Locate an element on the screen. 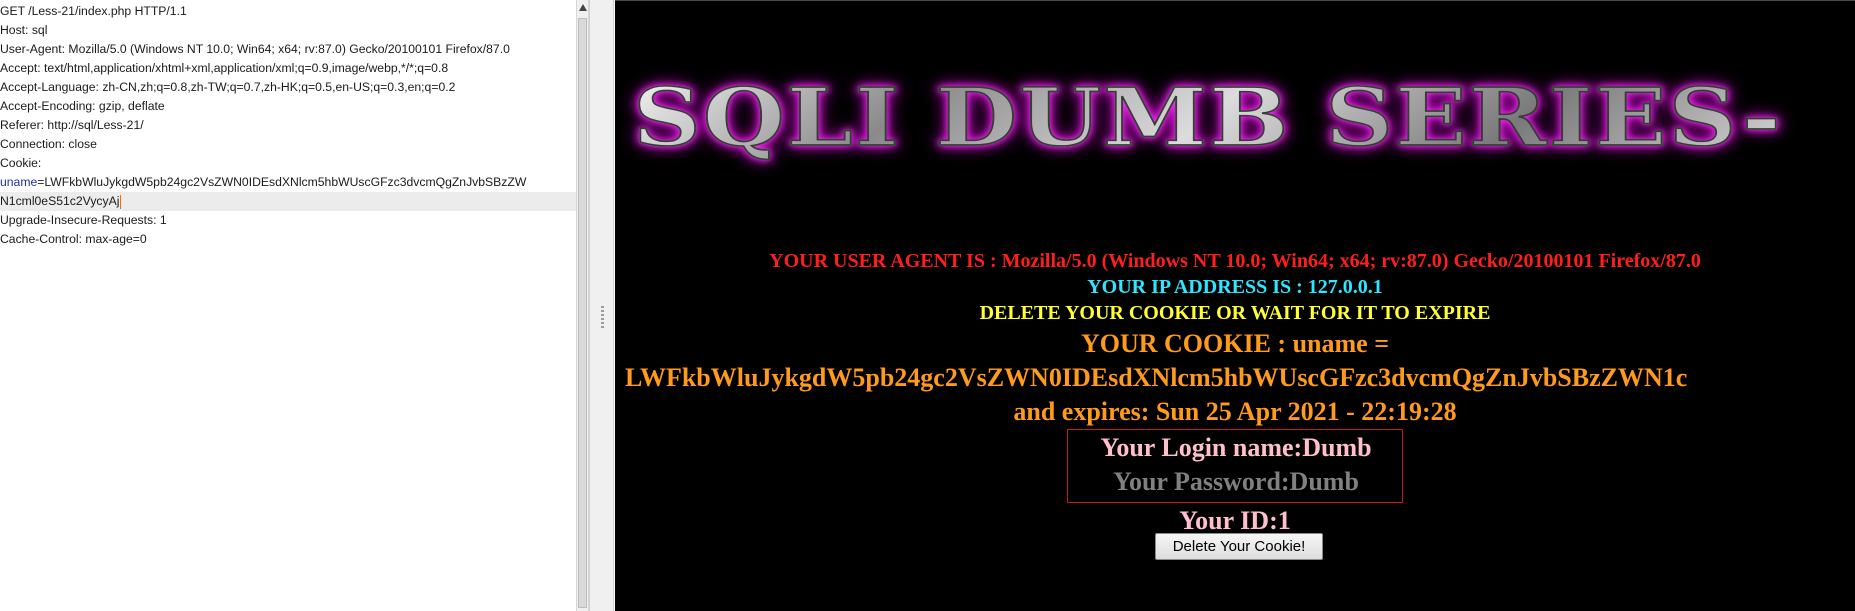 This screenshot has height=611, width=1855. request-line-text: GET /Less-21/index.php HTTP/1.1 is located at coordinates (93, 11).